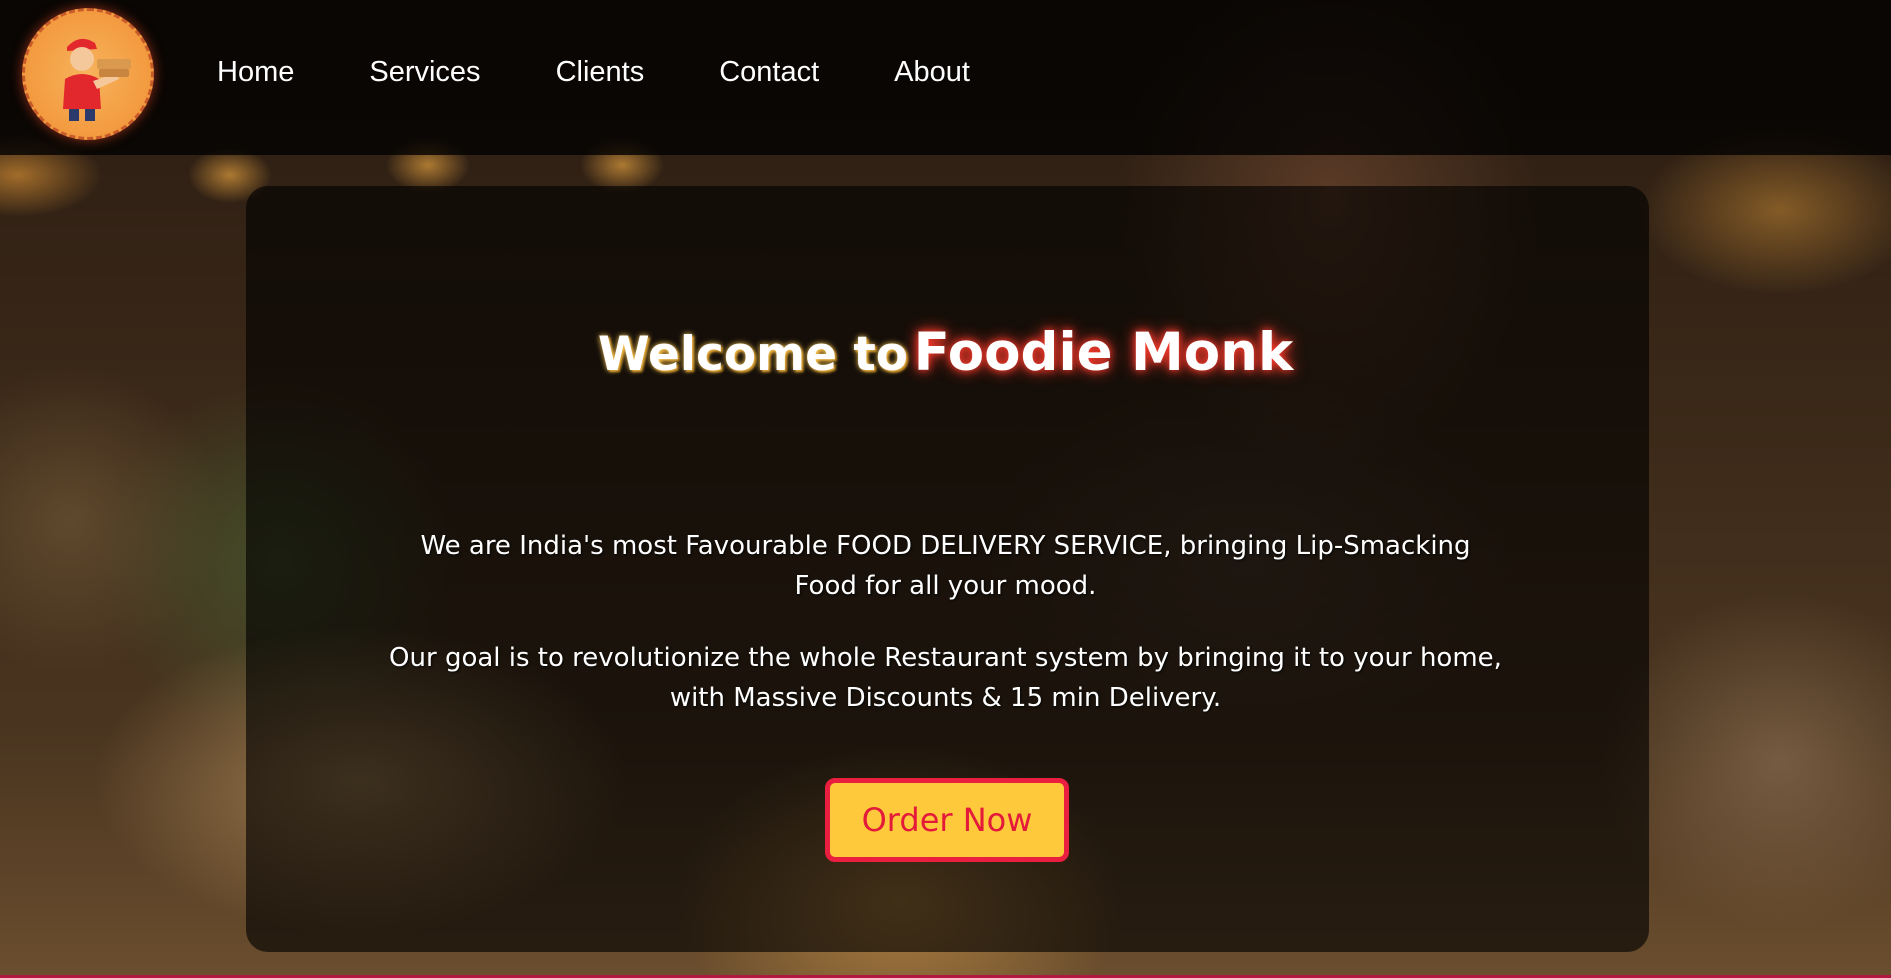 Image resolution: width=1891 pixels, height=978 pixels. Describe the element at coordinates (255, 72) in the screenshot. I see `nav-link-home: Home` at that location.